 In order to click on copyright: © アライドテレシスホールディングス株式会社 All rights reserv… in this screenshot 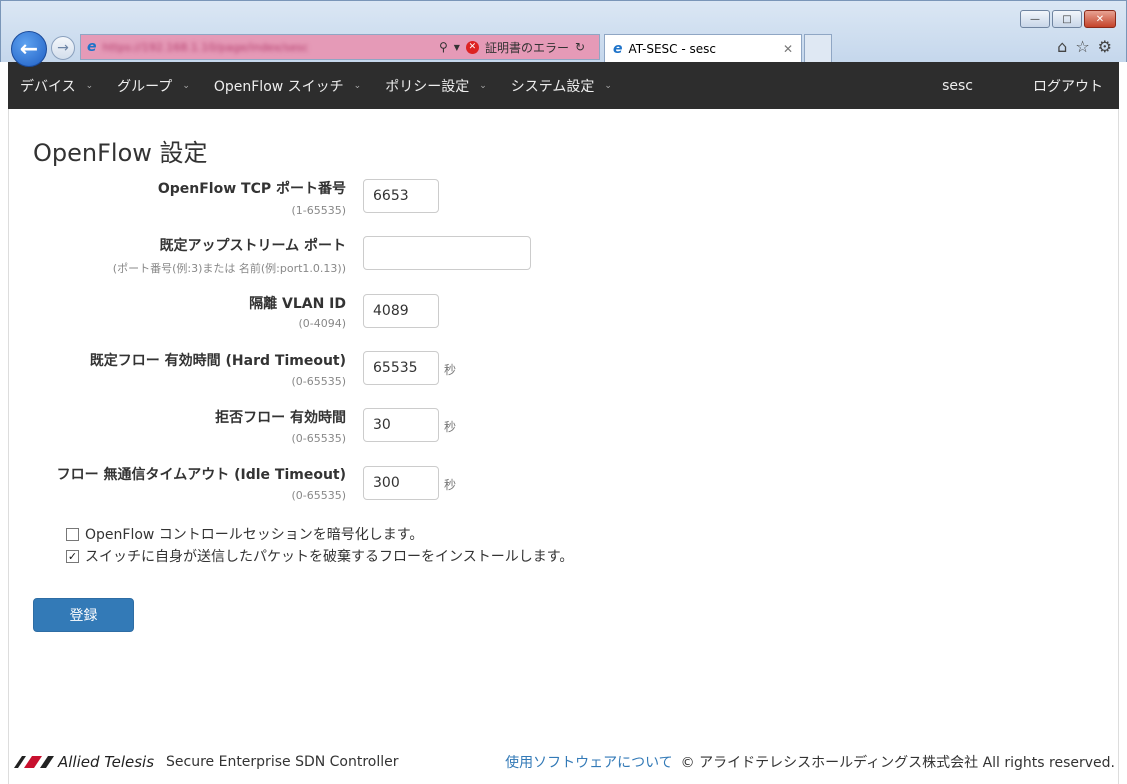, I will do `click(897, 763)`.